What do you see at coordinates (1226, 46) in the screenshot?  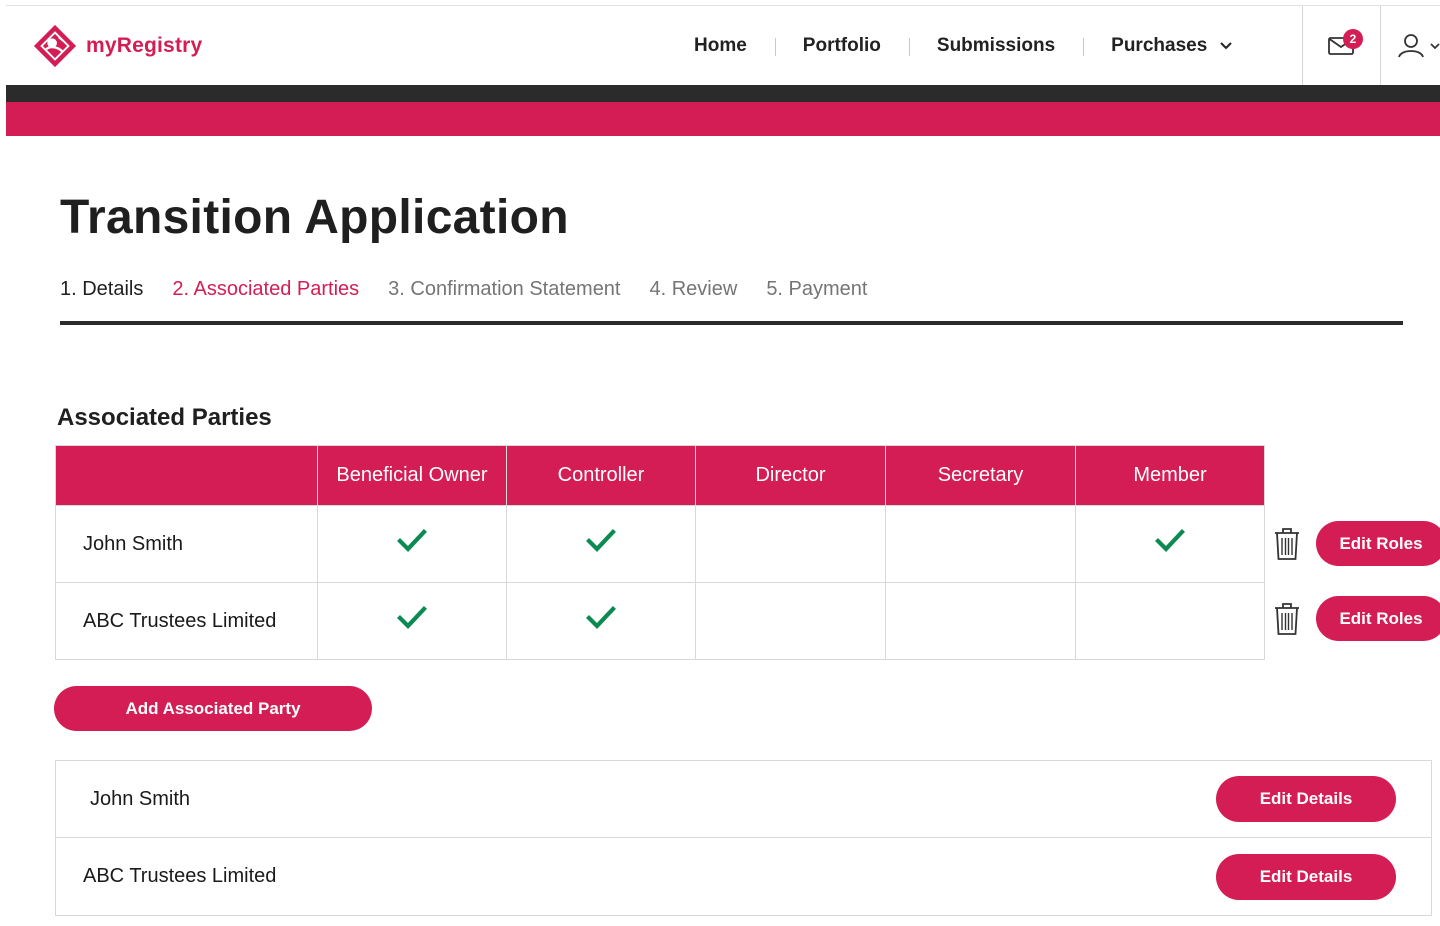 I see `chevron-down-icon` at bounding box center [1226, 46].